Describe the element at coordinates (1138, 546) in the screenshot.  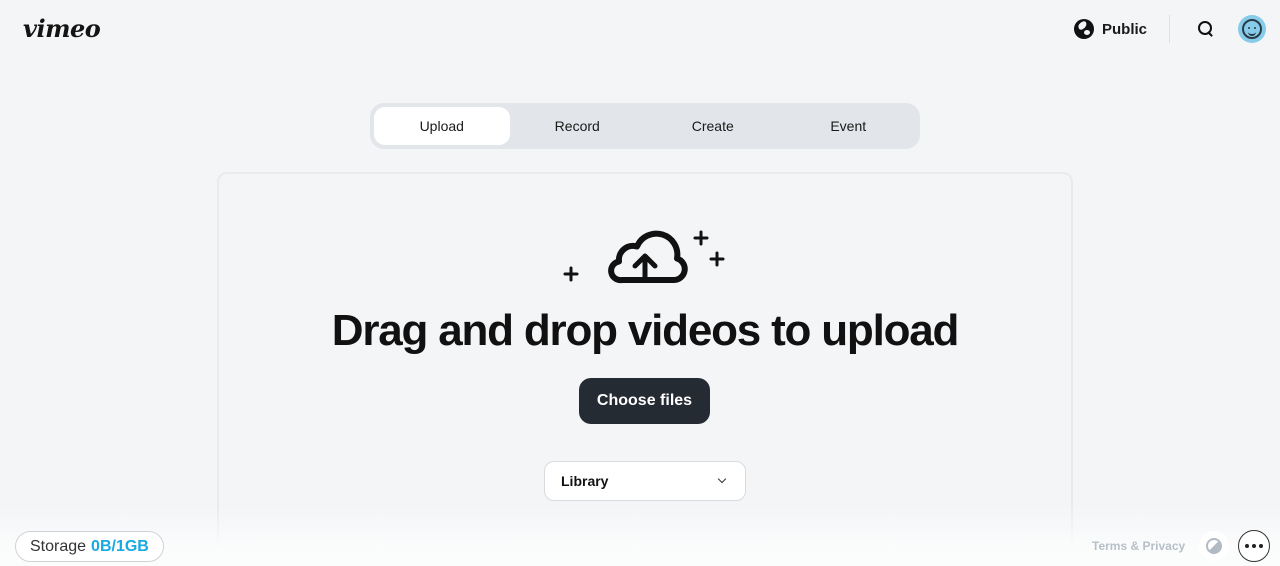
I see `terms-privacy-link: Terms & Privacy` at that location.